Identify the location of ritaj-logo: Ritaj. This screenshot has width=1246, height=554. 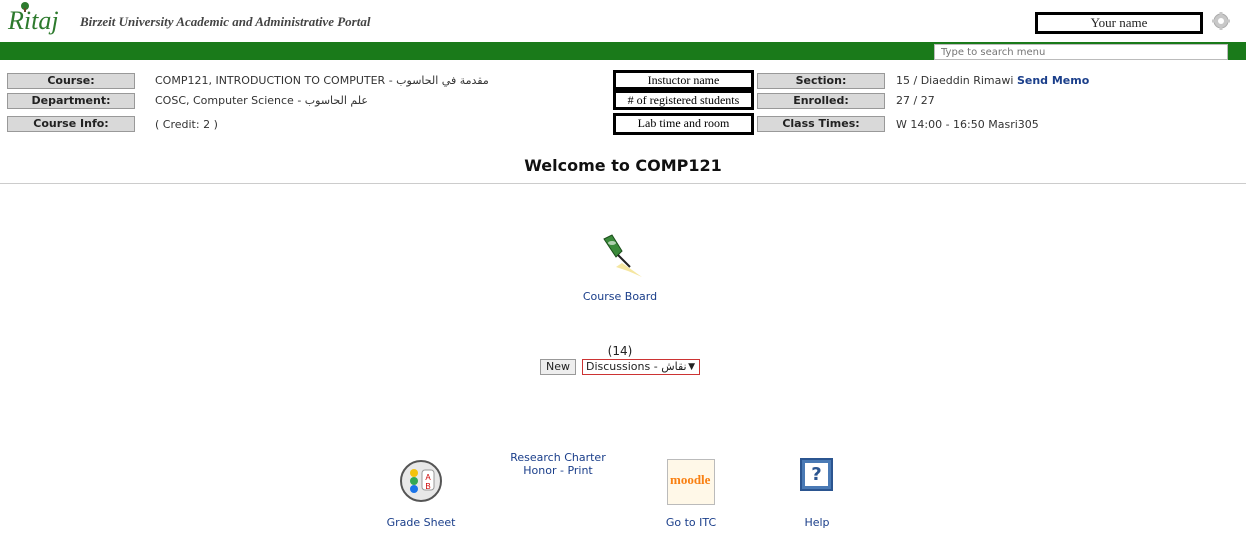
(33, 19).